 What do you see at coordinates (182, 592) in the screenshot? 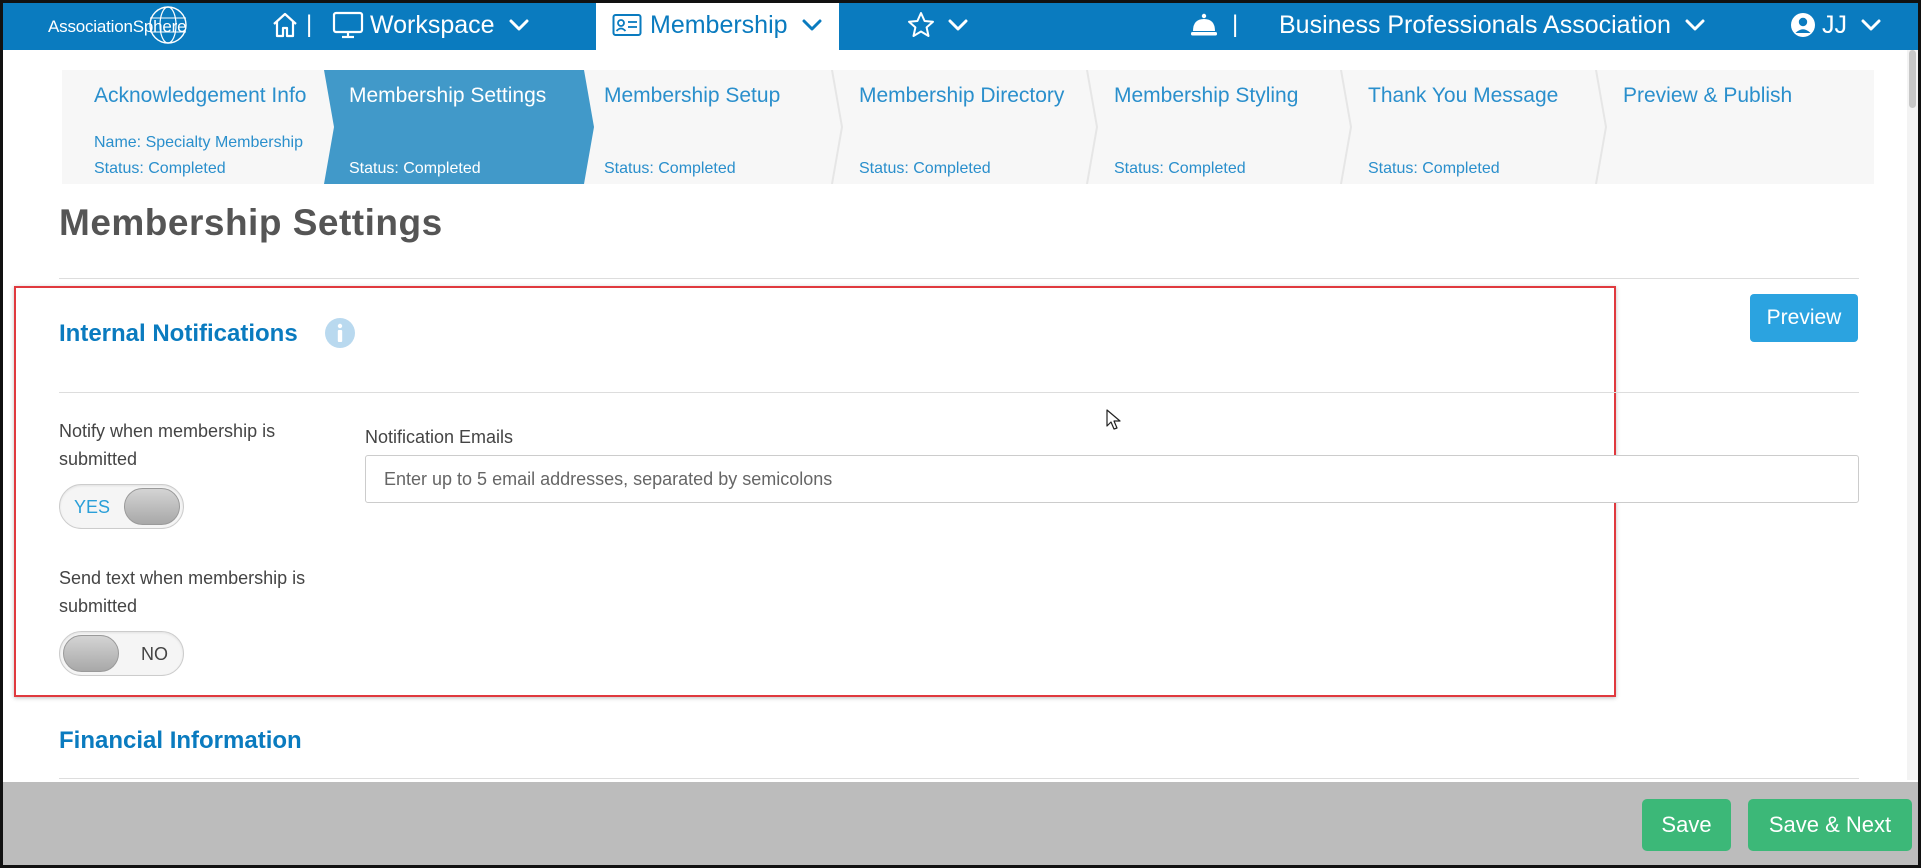
I see `send-text-label: Send text when membership is submitted` at bounding box center [182, 592].